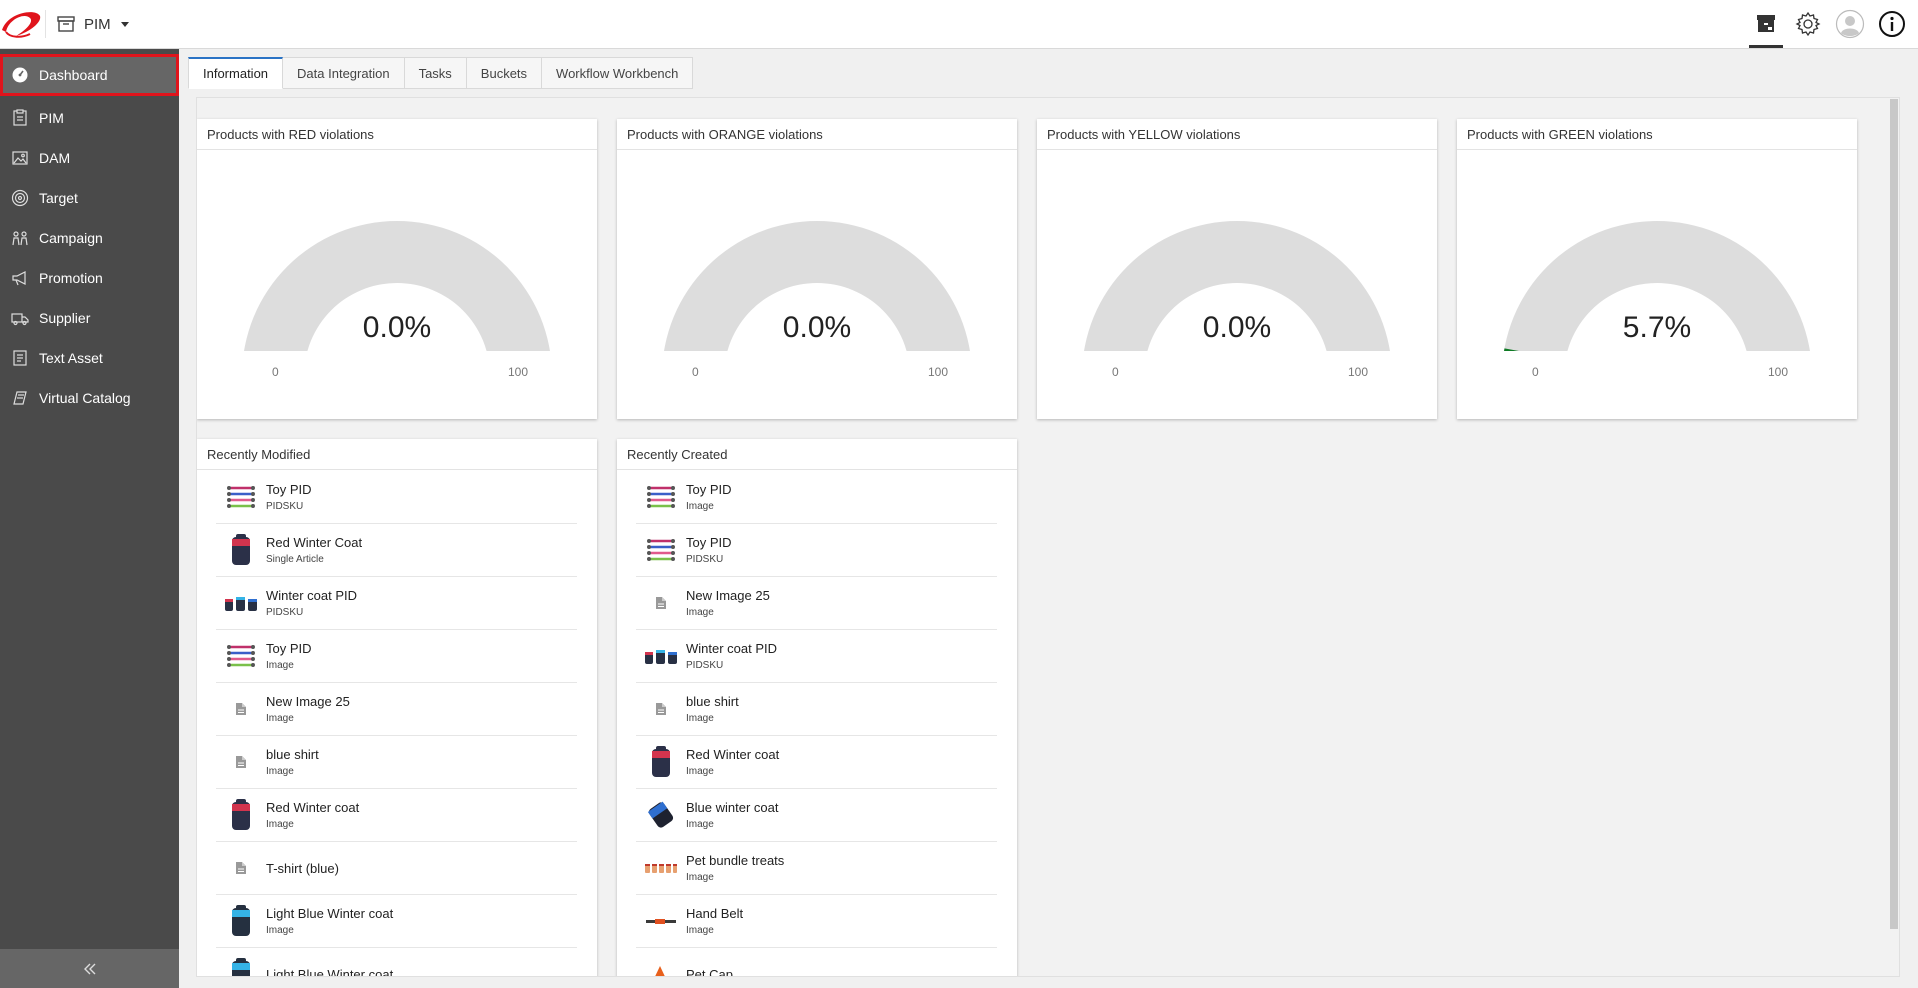 The width and height of the screenshot is (1918, 988). I want to click on gauge-value: 5.7%, so click(1657, 327).